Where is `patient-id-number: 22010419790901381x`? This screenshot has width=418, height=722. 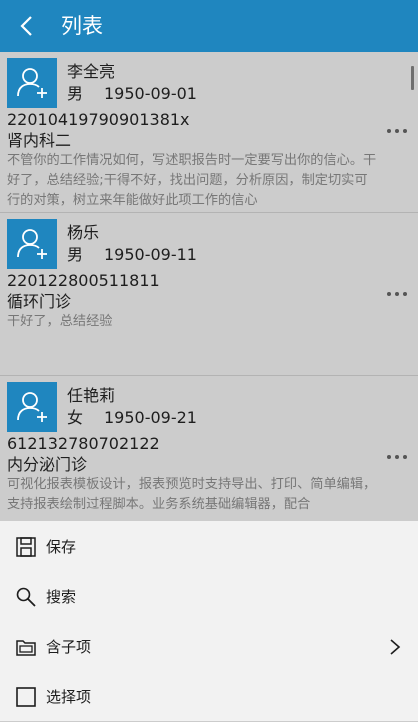 patient-id-number: 22010419790901381x is located at coordinates (98, 119).